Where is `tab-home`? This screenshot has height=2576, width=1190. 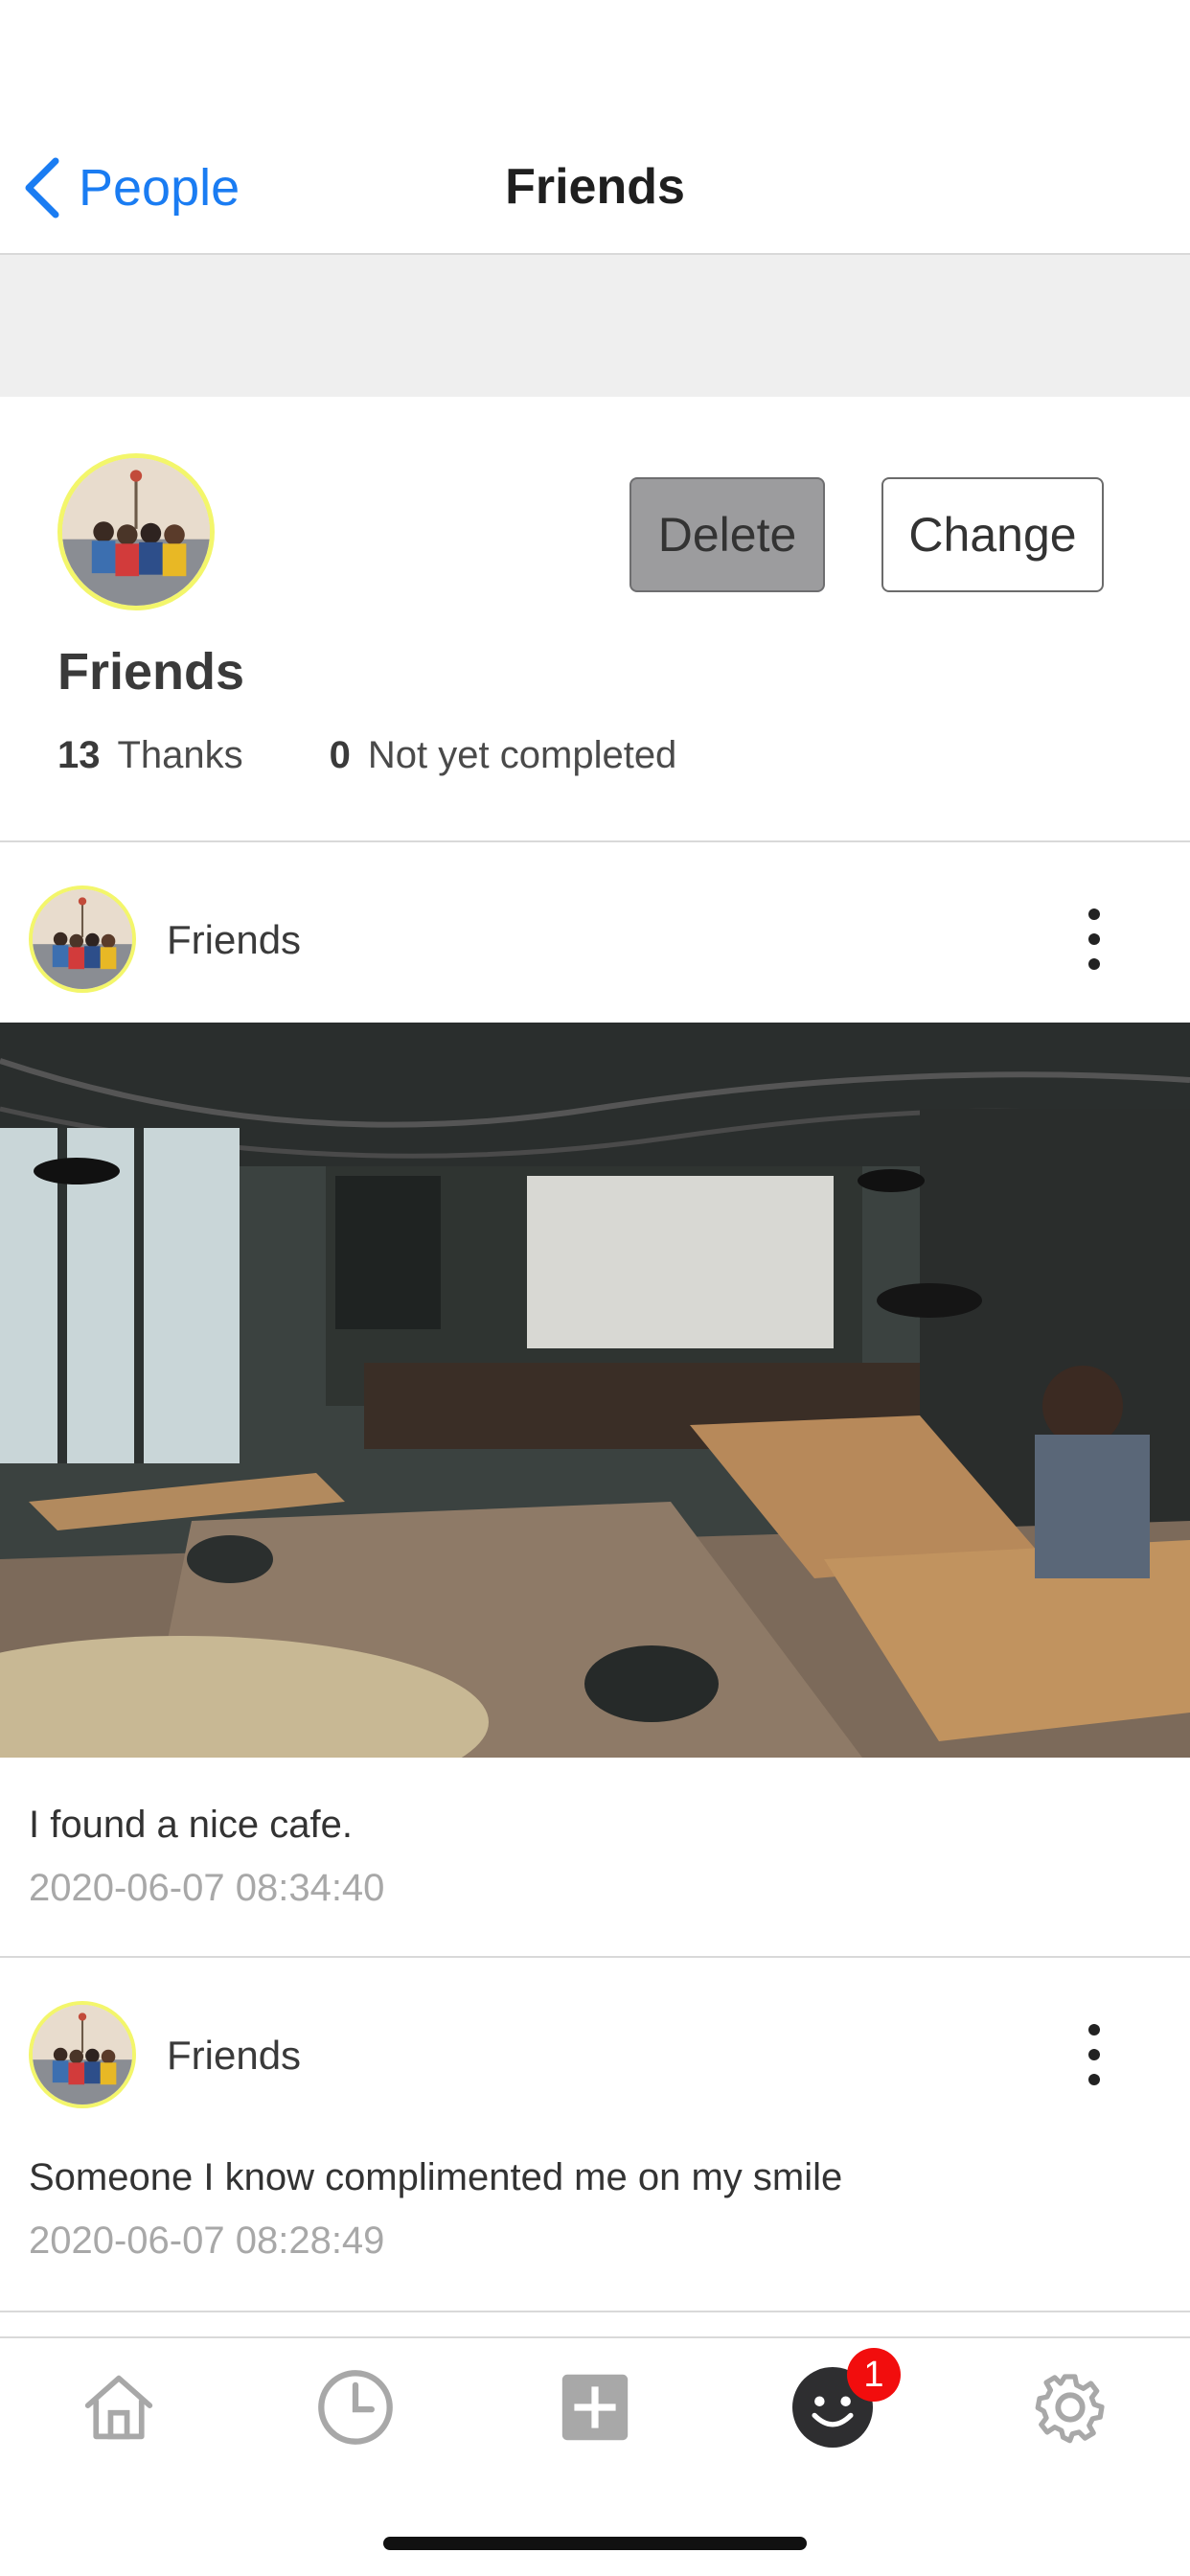
tab-home is located at coordinates (119, 2407).